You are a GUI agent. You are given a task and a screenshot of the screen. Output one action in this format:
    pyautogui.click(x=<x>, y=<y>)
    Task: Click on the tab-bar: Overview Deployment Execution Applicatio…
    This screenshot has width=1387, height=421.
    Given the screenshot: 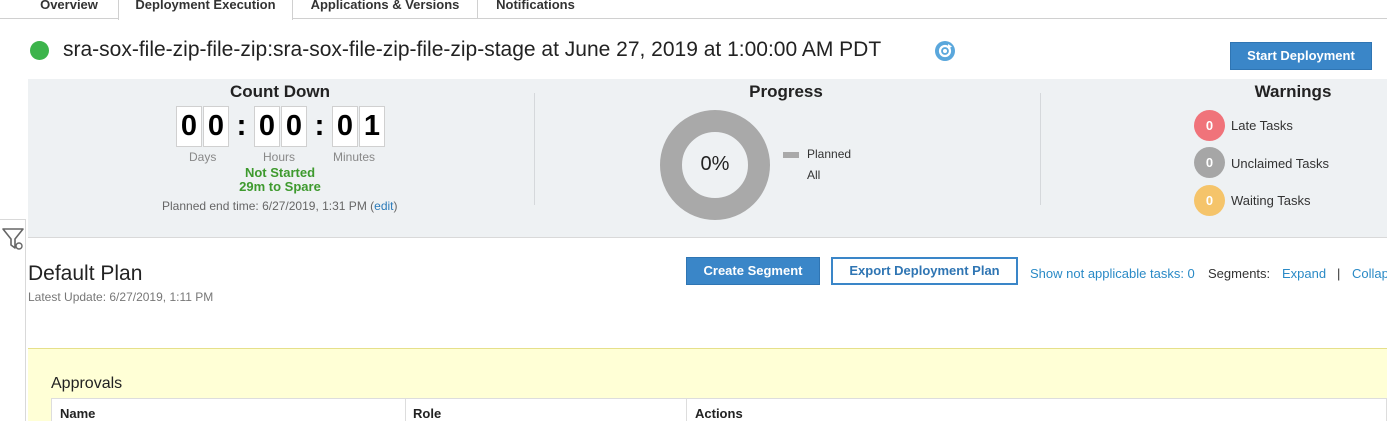 What is the action you would take?
    pyautogui.click(x=693, y=10)
    